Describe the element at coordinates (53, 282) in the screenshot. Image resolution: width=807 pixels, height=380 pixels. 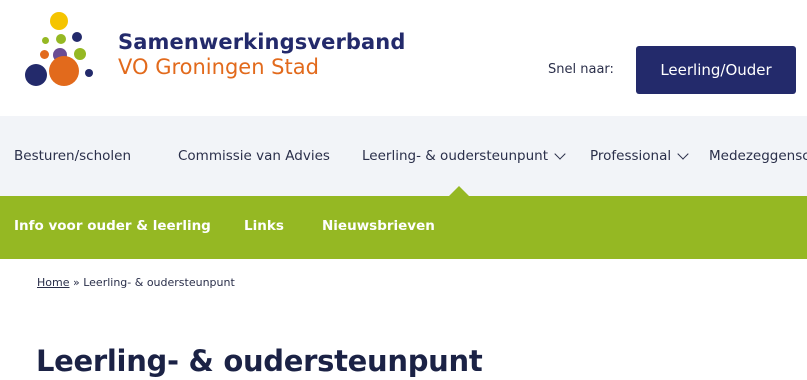
I see `breadcrumb-home-link: Home` at that location.